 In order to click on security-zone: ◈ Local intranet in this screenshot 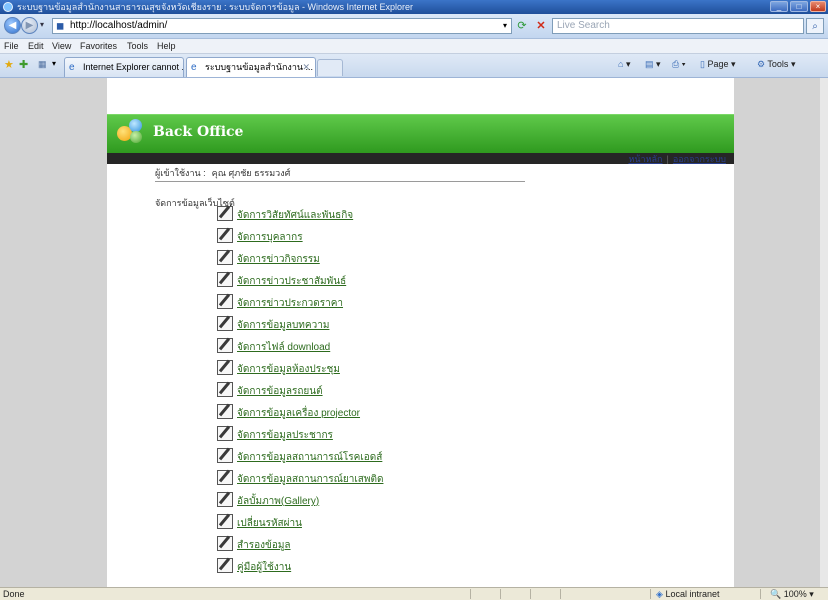, I will do `click(687, 594)`.